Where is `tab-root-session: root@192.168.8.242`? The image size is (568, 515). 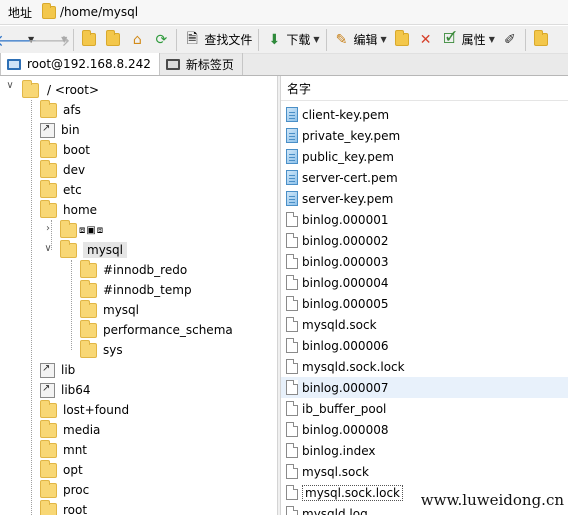 tab-root-session: root@192.168.8.242 is located at coordinates (80, 64).